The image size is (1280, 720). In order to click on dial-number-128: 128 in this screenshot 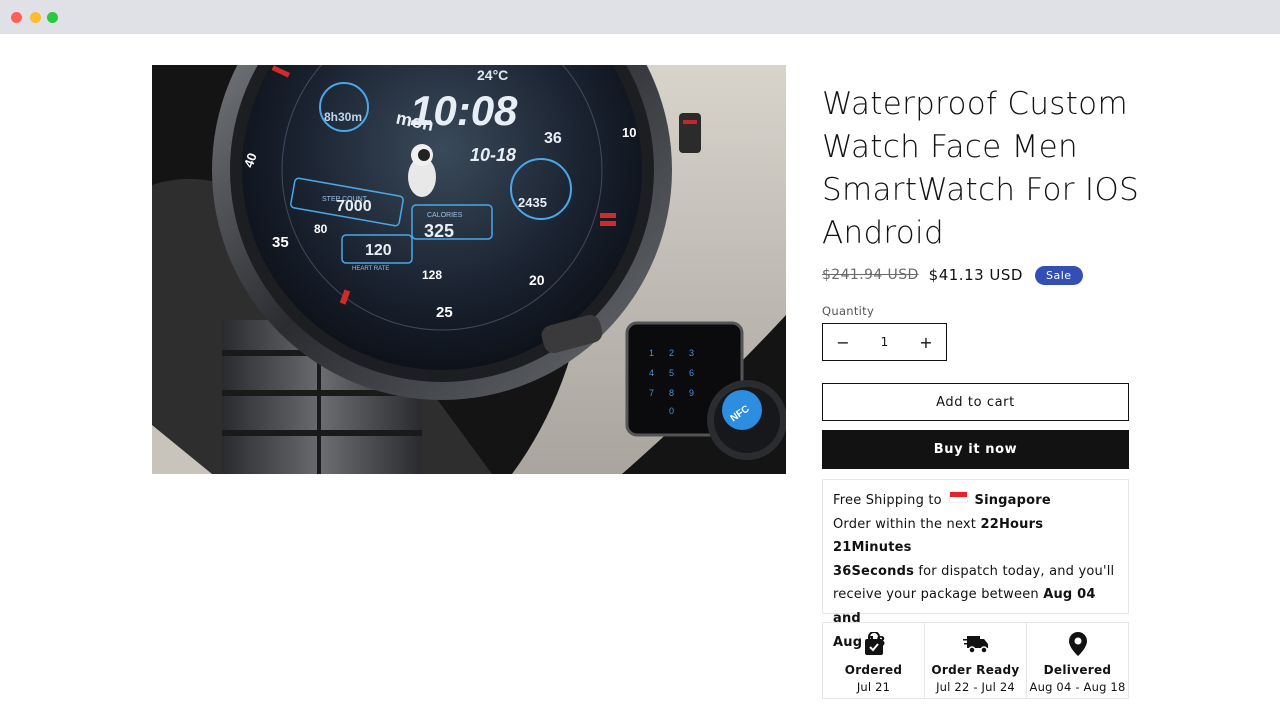, I will do `click(432, 275)`.